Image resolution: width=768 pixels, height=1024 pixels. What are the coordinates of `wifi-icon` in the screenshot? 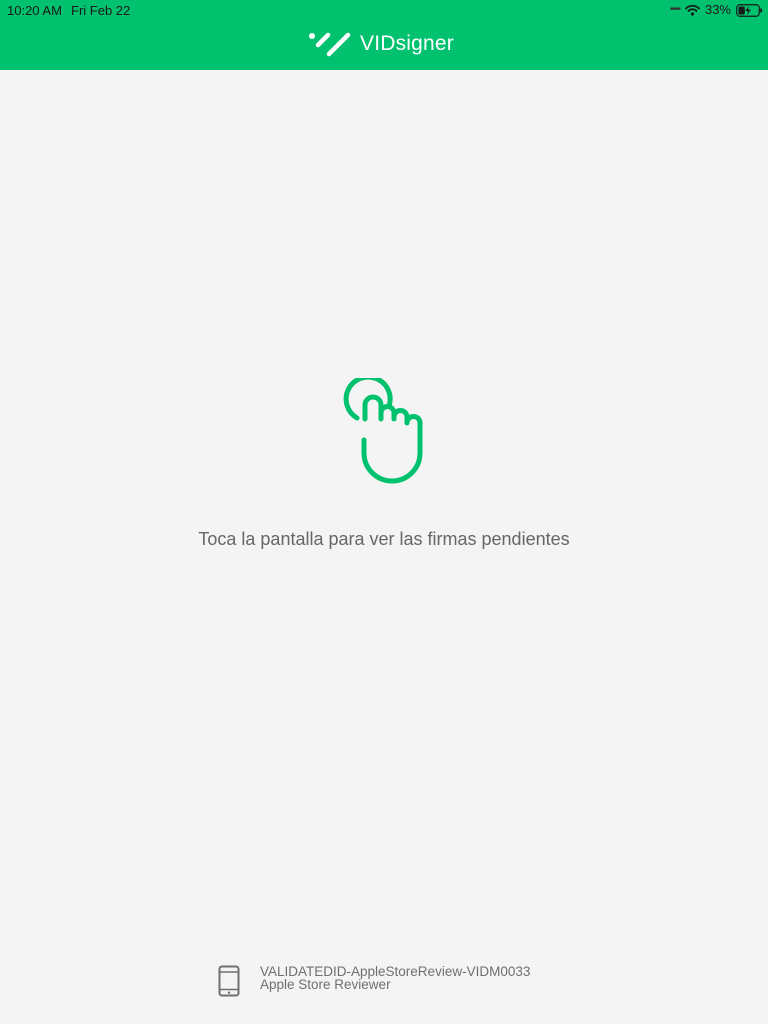 It's located at (692, 10).